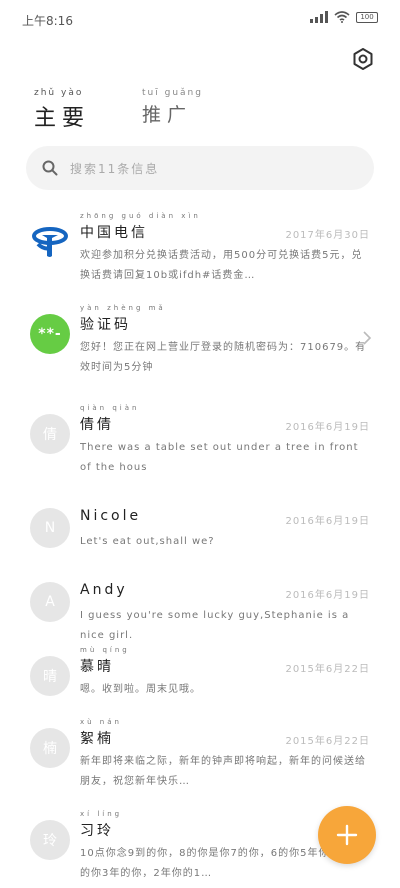  What do you see at coordinates (50, 168) in the screenshot?
I see `search-icon` at bounding box center [50, 168].